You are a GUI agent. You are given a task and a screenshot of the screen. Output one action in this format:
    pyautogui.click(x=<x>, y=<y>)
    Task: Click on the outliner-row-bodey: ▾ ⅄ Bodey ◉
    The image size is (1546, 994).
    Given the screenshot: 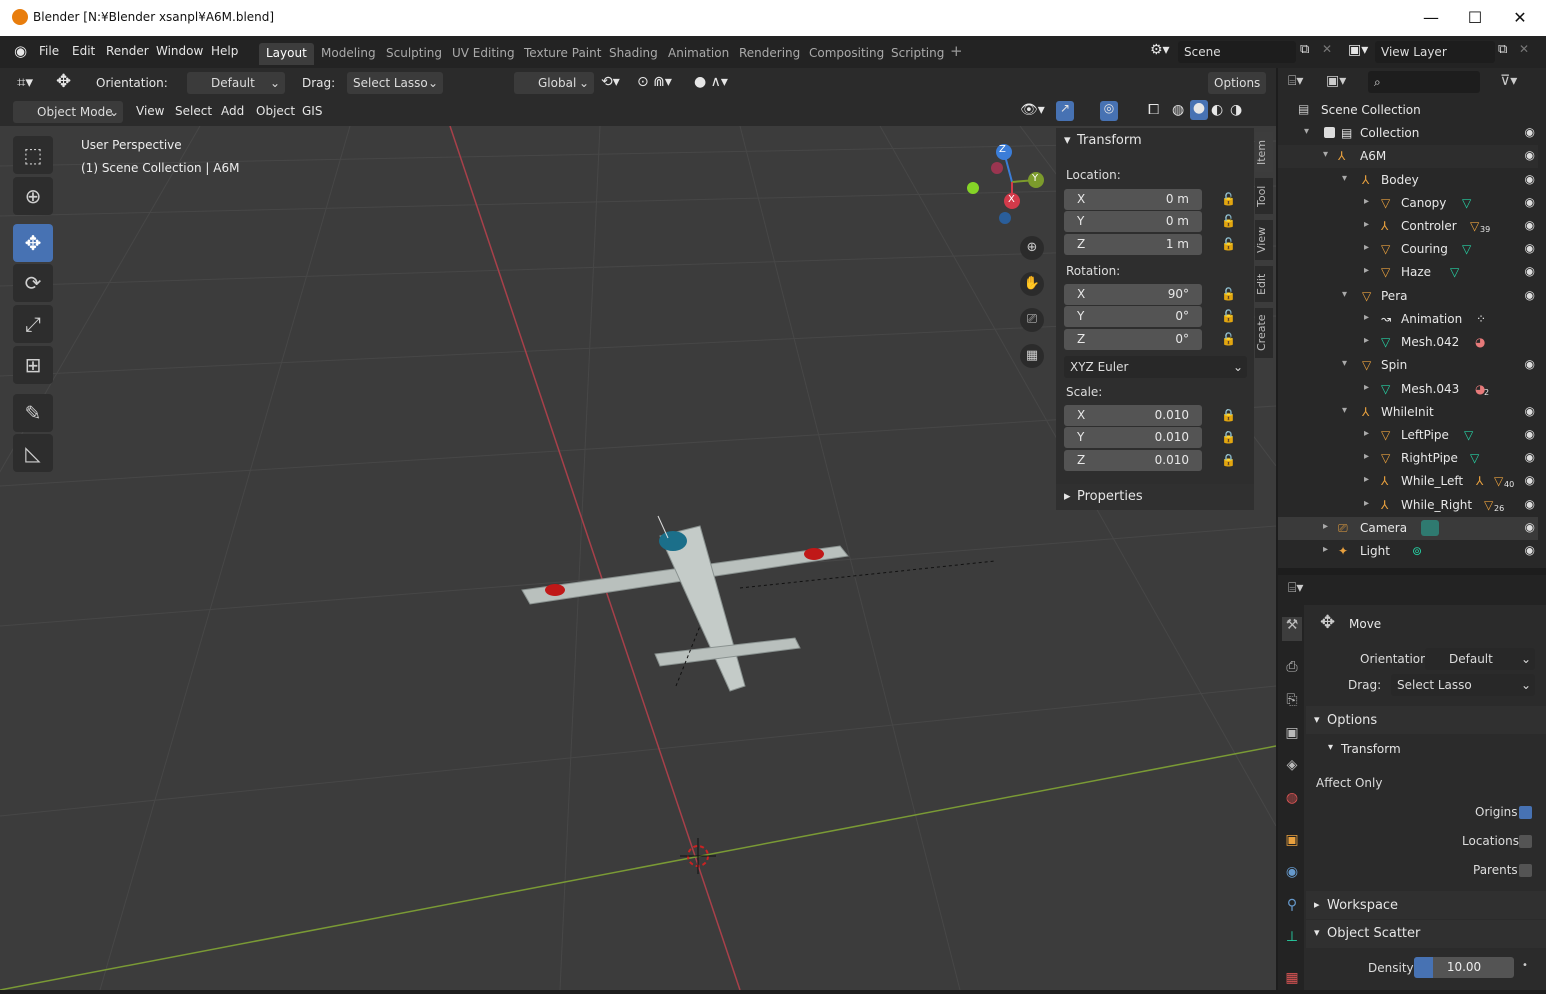 What is the action you would take?
    pyautogui.click(x=1408, y=180)
    